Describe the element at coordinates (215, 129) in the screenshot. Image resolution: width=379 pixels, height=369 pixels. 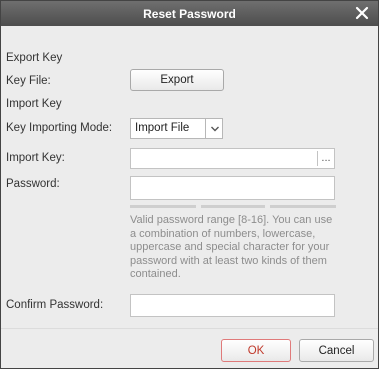
I see `chevron-down-icon` at that location.